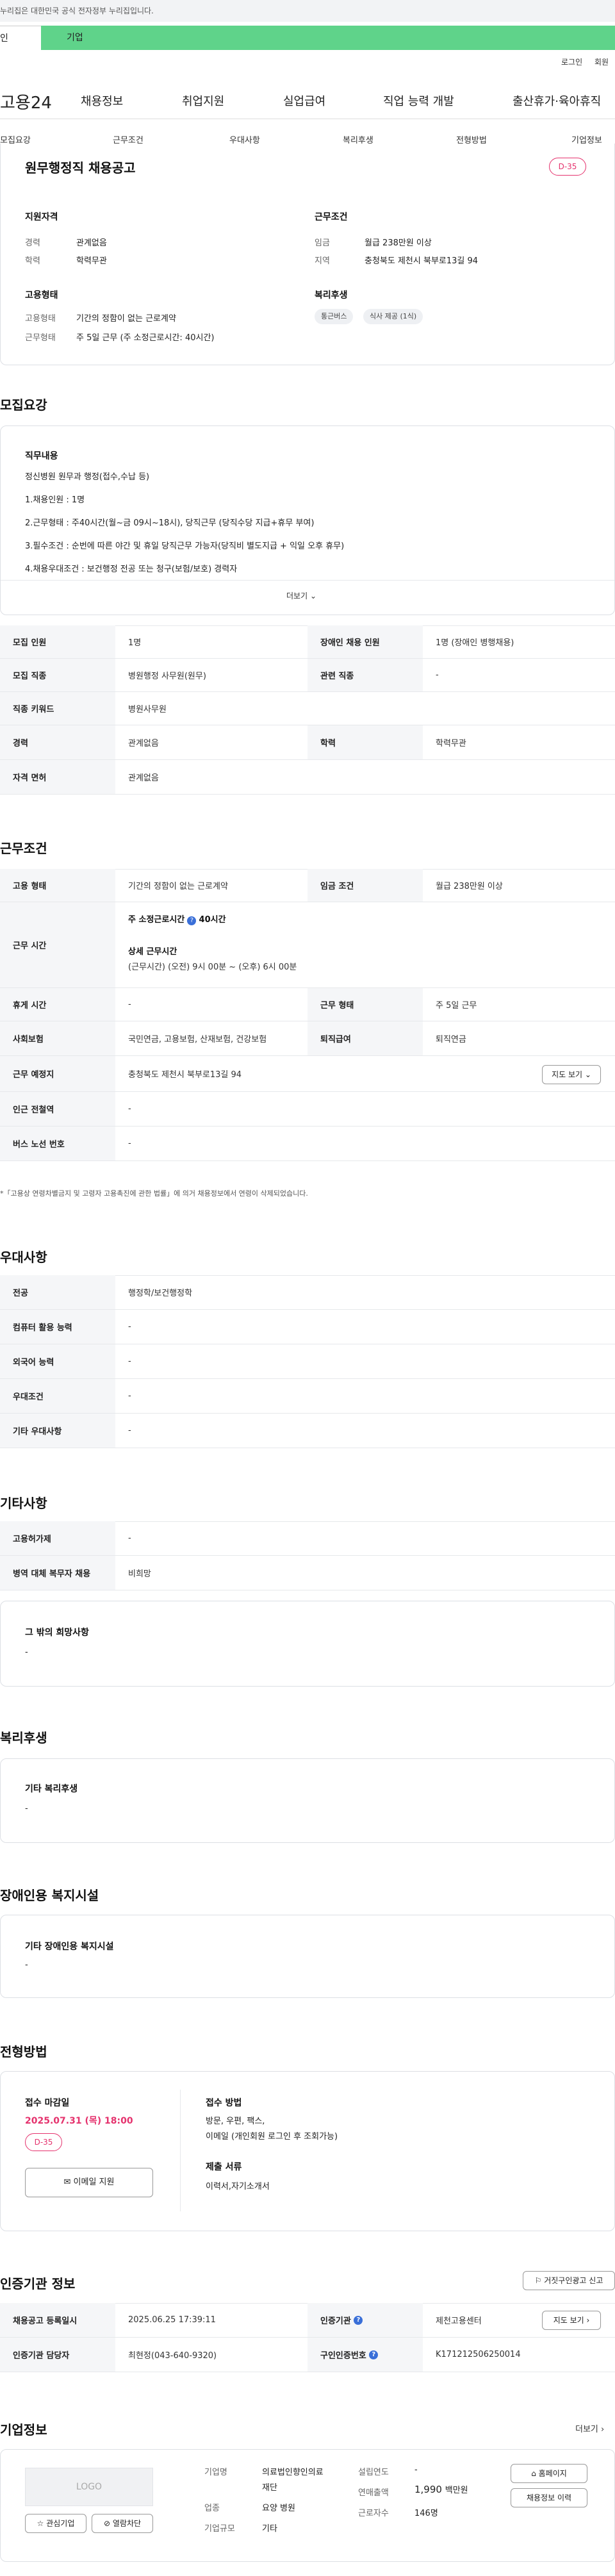 The image size is (615, 2576). I want to click on table-row: 직종 키워드 병원사무원, so click(307, 708).